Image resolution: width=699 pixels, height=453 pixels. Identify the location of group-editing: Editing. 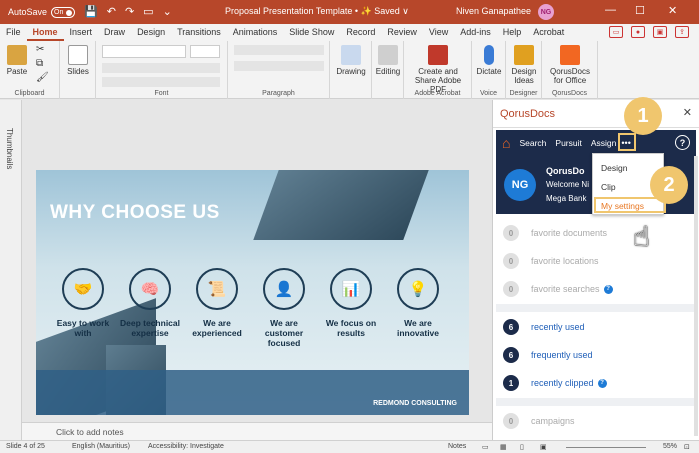
(388, 70).